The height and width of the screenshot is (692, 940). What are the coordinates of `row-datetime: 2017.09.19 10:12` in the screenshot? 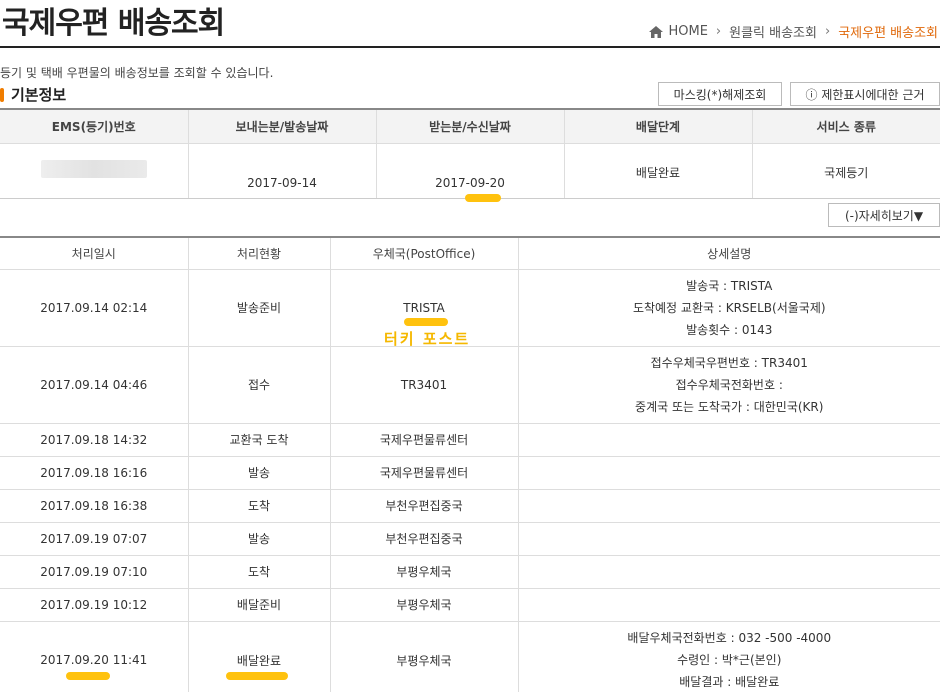 It's located at (94, 605).